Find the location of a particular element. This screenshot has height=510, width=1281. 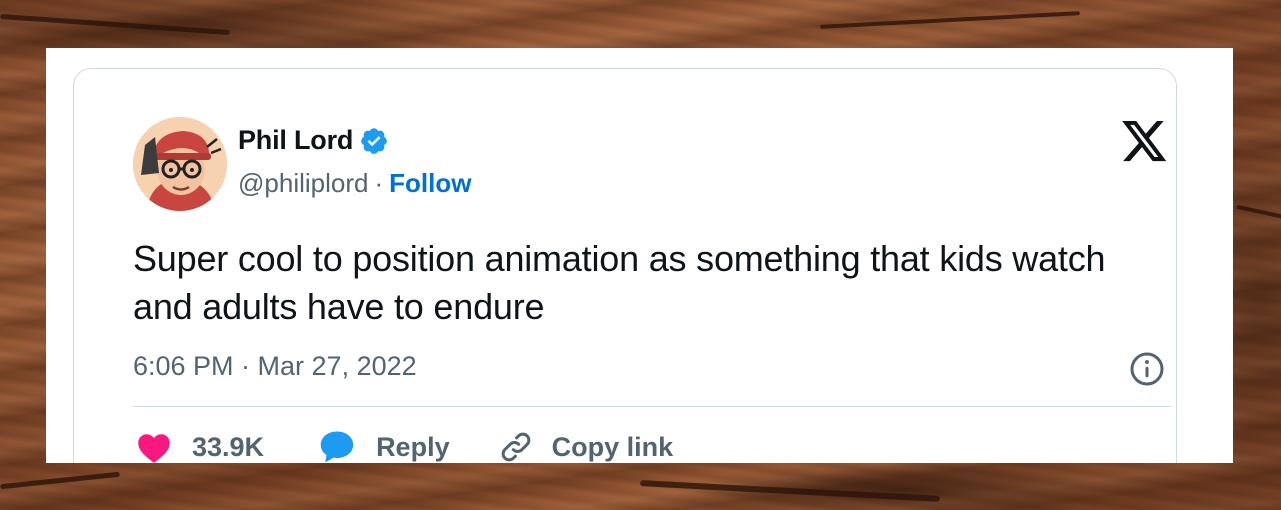

reply-label: Reply is located at coordinates (413, 446).